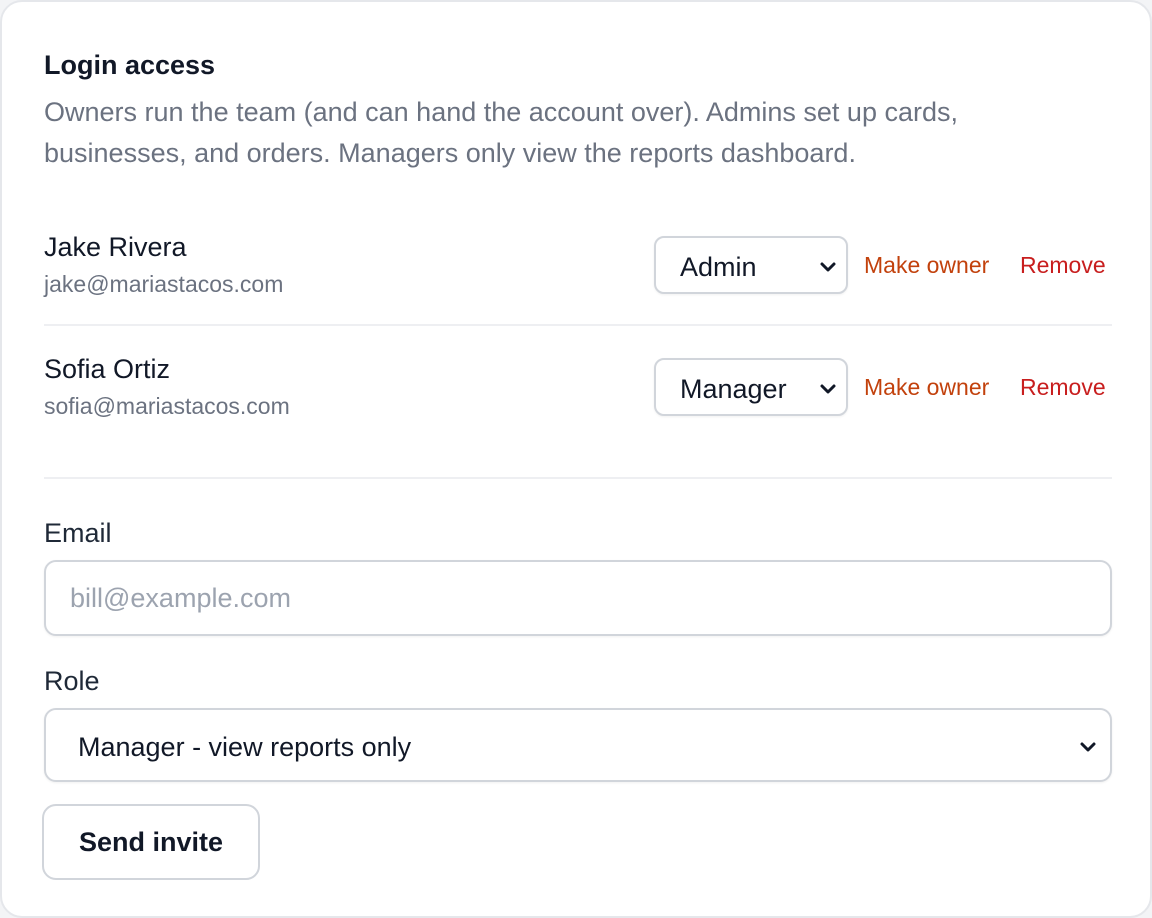 The image size is (1152, 918). I want to click on member-role-value: Manager, so click(733, 389).